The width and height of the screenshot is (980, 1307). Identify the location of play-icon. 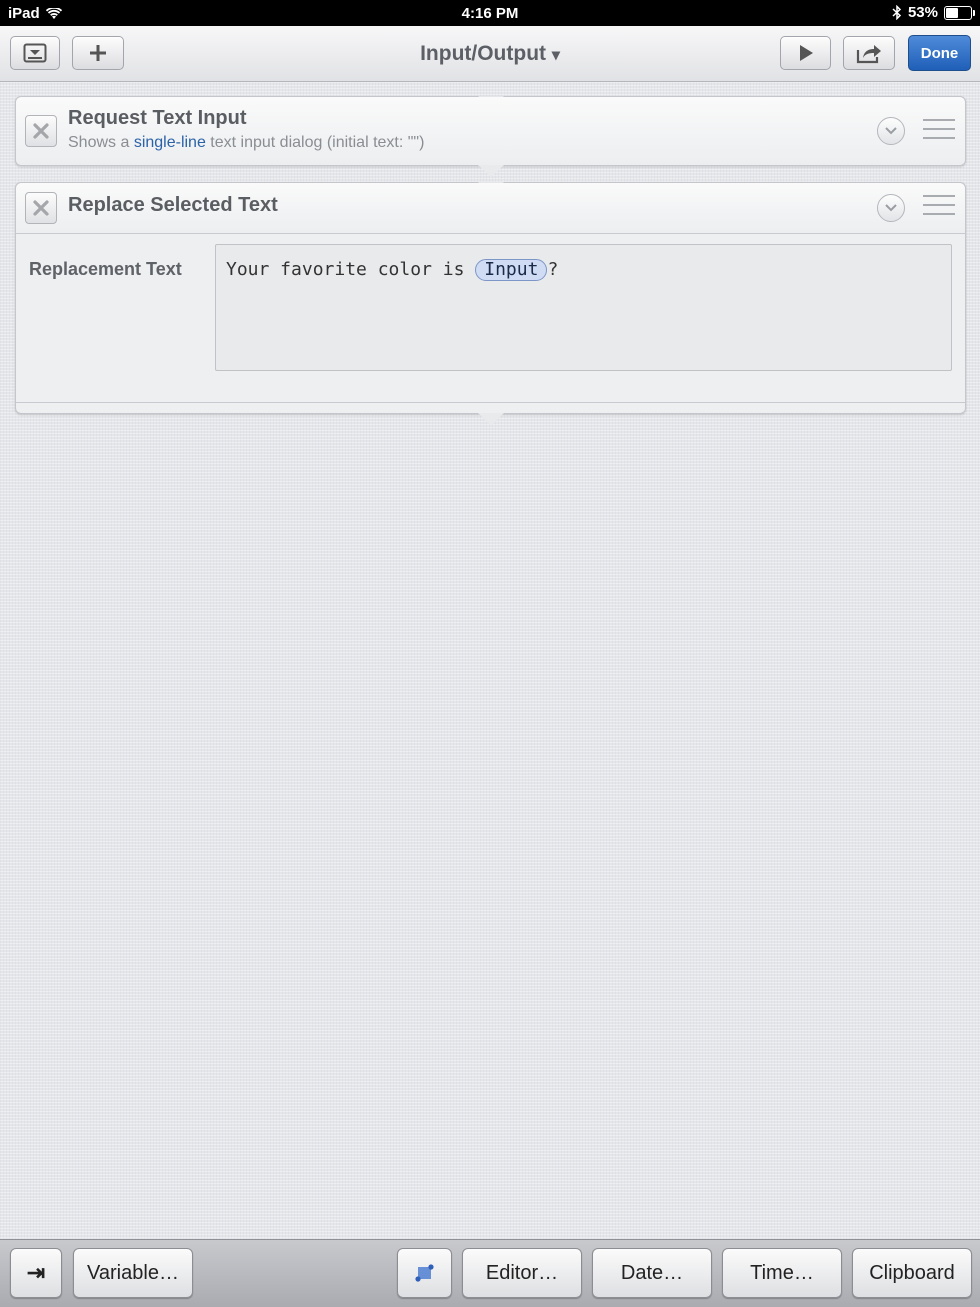
(806, 53).